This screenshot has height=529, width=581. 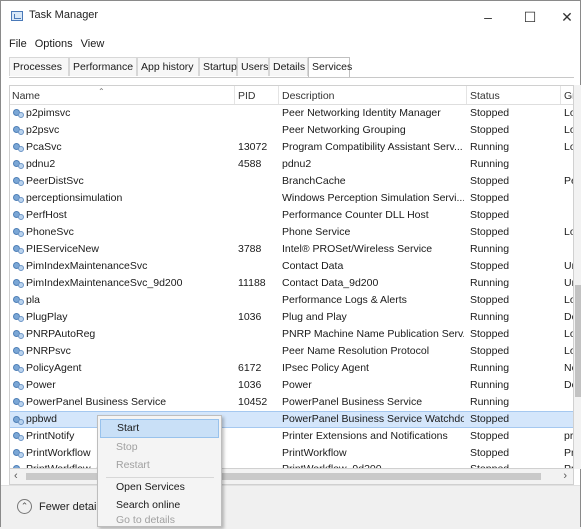 I want to click on cell-name: Power, so click(x=41, y=385).